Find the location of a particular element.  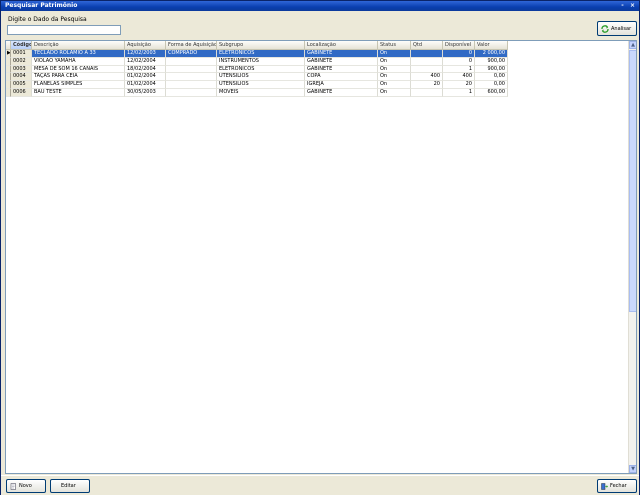

edit-button: Editar is located at coordinates (70, 486).